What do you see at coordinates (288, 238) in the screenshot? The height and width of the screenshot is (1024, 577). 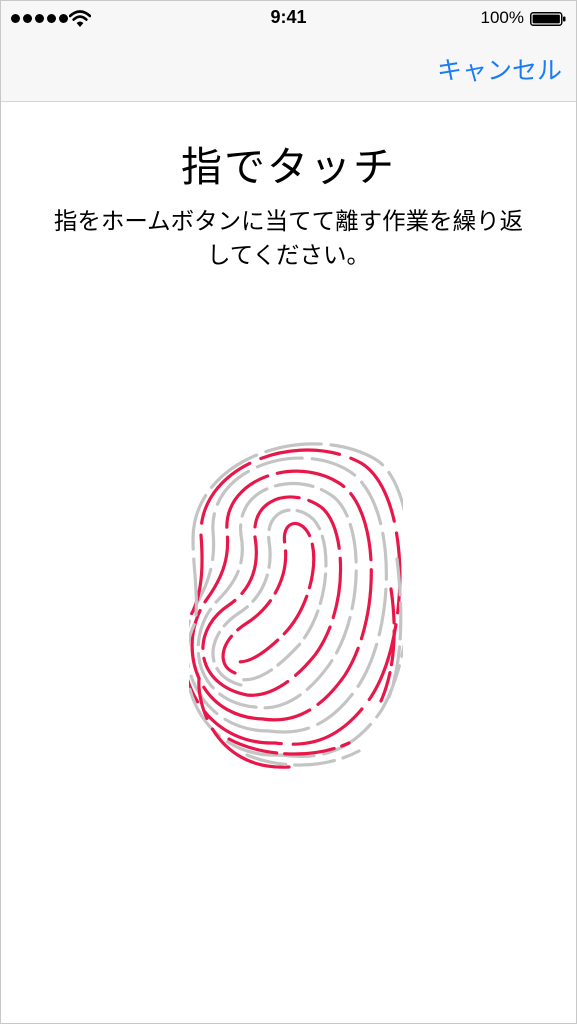 I see `instruction-text: 指をホームボタンに当てて離す作業を繰り返 してください。` at bounding box center [288, 238].